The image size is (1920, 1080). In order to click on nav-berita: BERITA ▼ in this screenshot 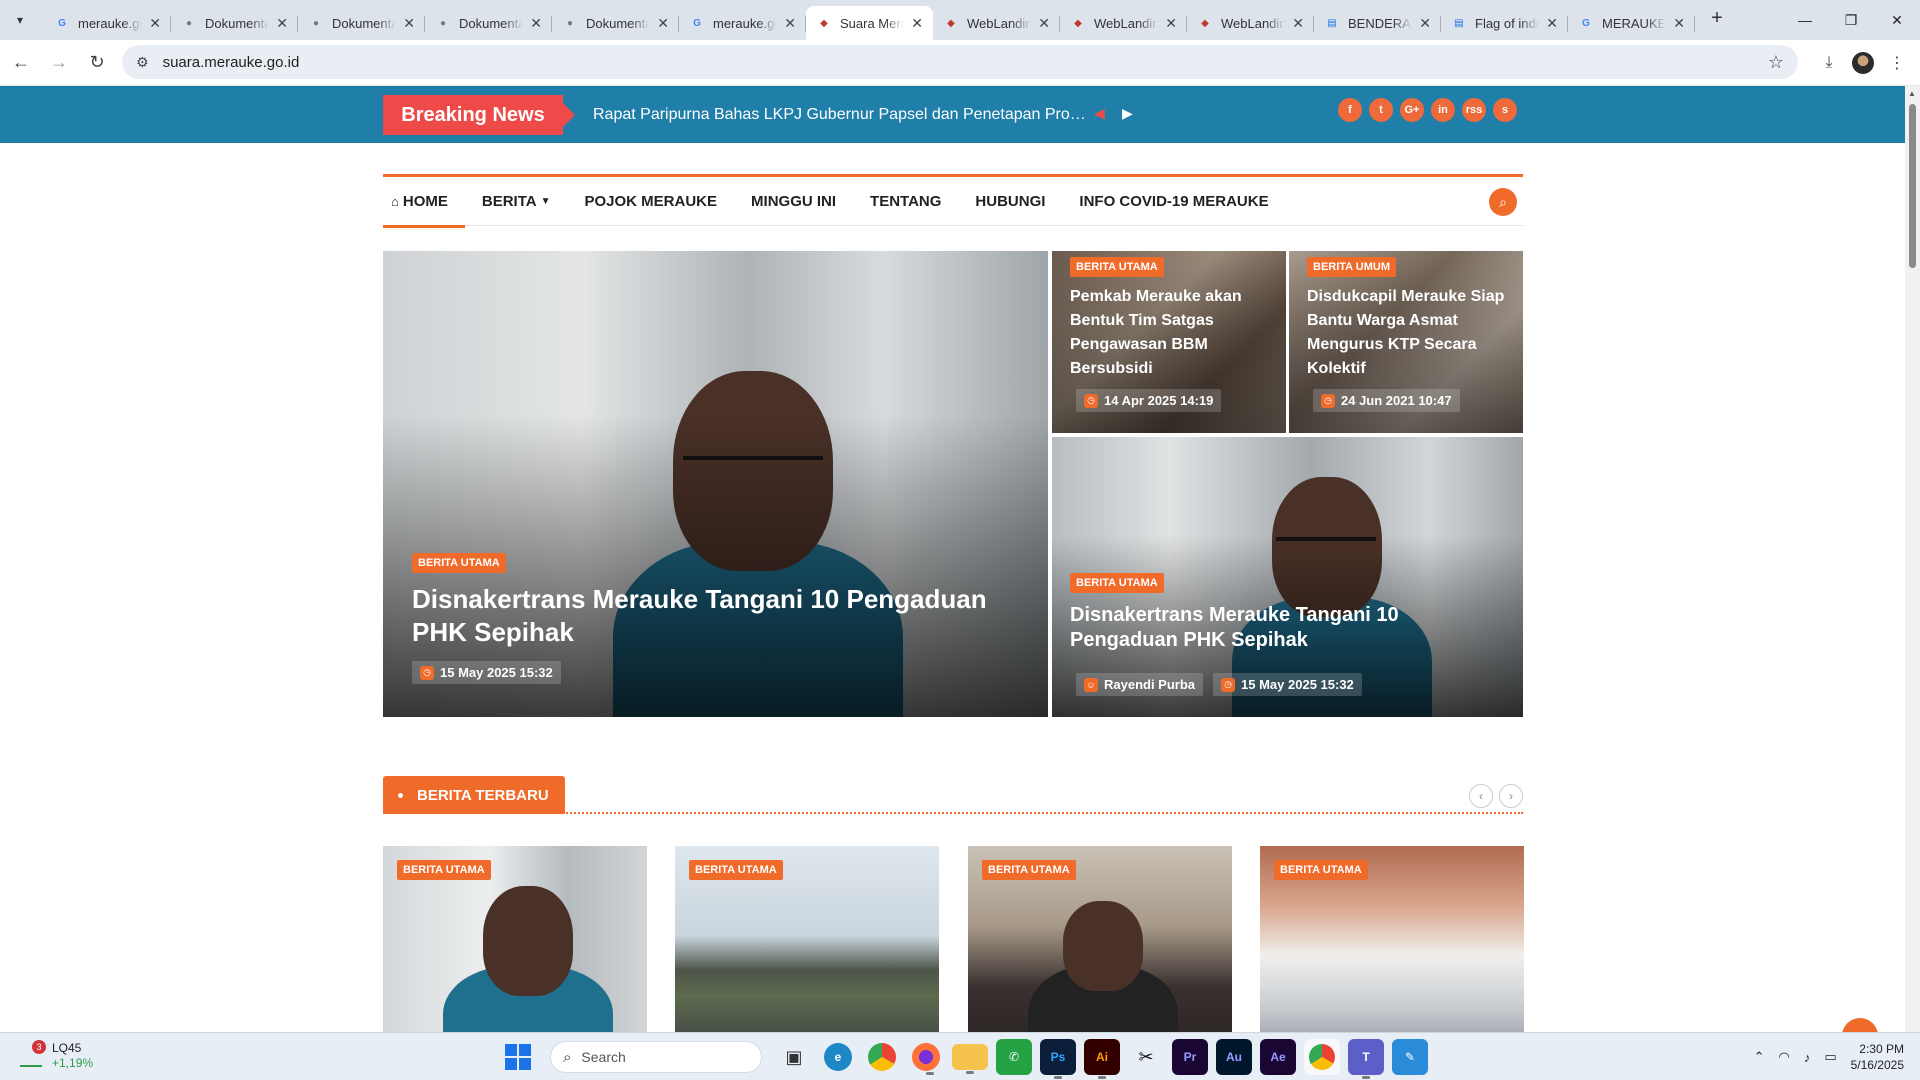, I will do `click(516, 201)`.